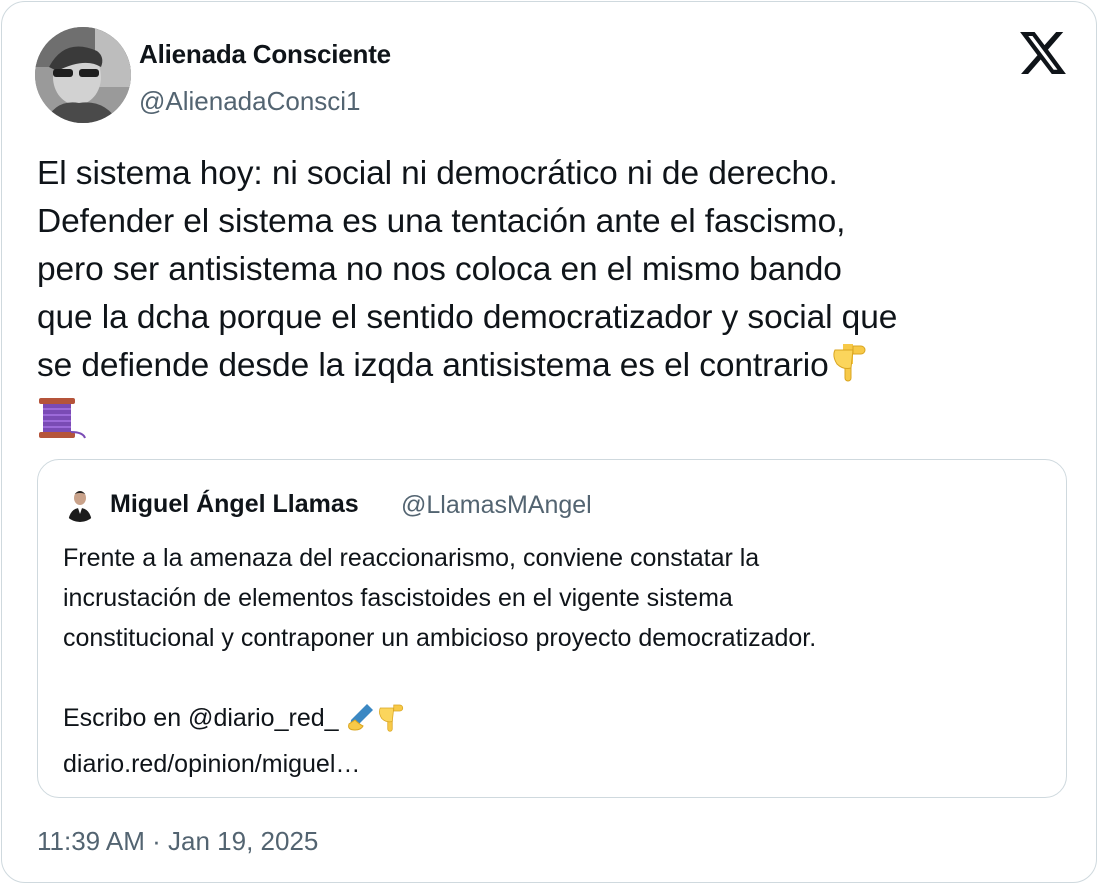 The height and width of the screenshot is (886, 1100). Describe the element at coordinates (1043, 53) in the screenshot. I see `x-logo-icon` at that location.